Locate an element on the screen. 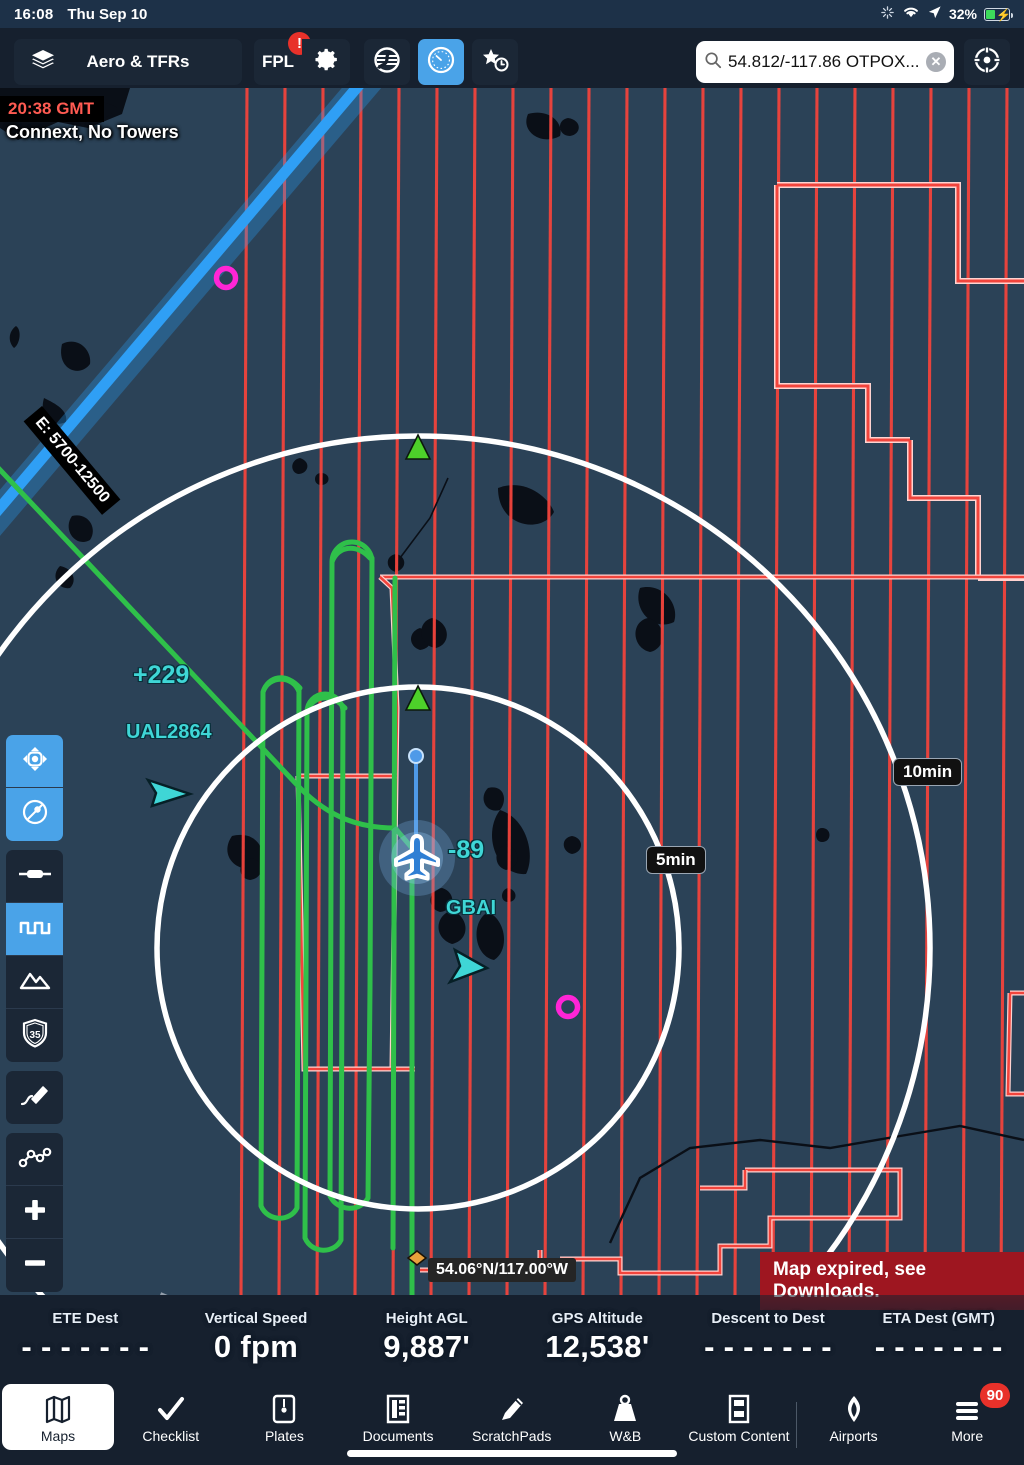  flight-level-bar-button is located at coordinates (34, 876).